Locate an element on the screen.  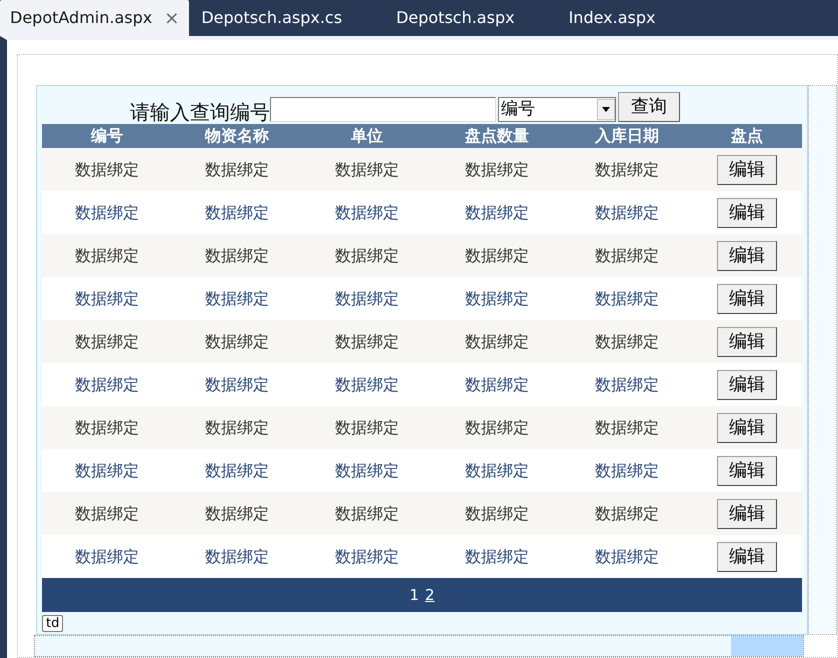
close-icon: × is located at coordinates (172, 18).